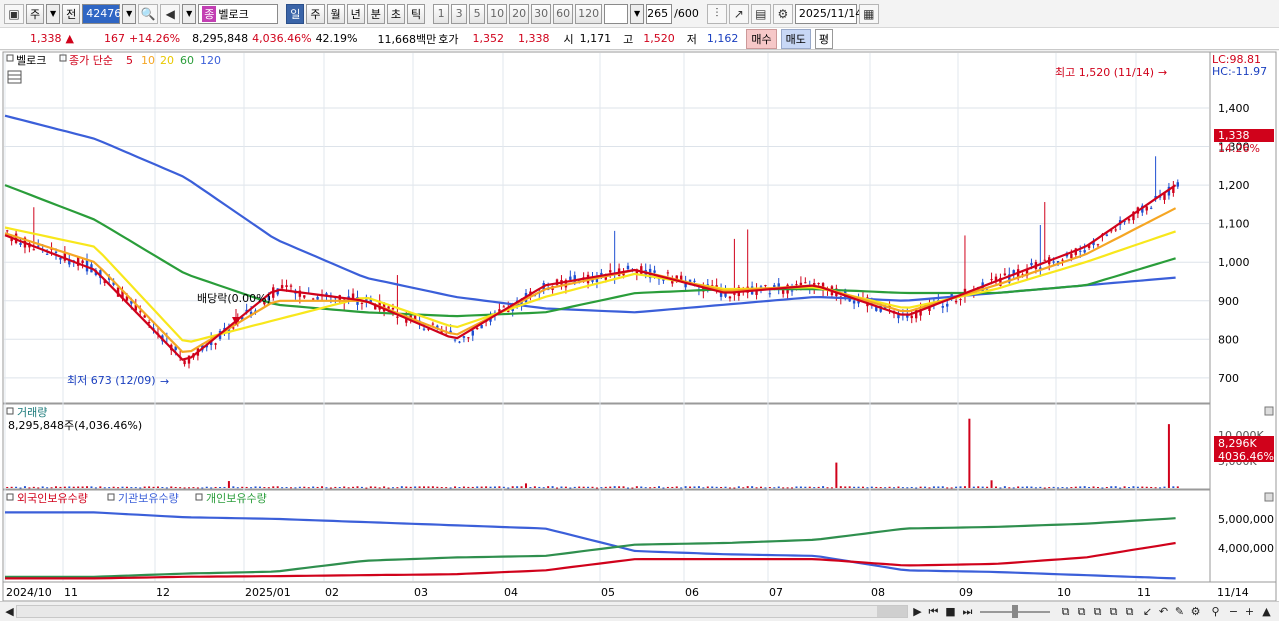 The image size is (1279, 621). What do you see at coordinates (9, 611) in the screenshot?
I see `scroll-left-icon: ◀` at bounding box center [9, 611].